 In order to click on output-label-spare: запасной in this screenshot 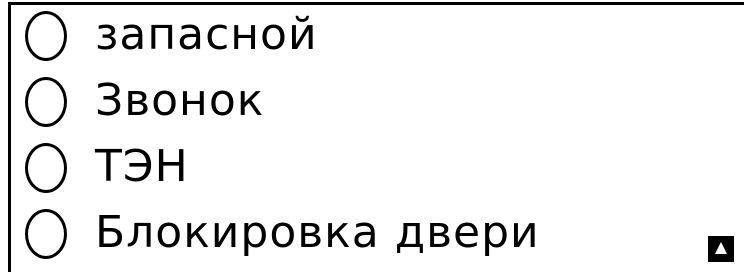, I will do `click(206, 34)`.